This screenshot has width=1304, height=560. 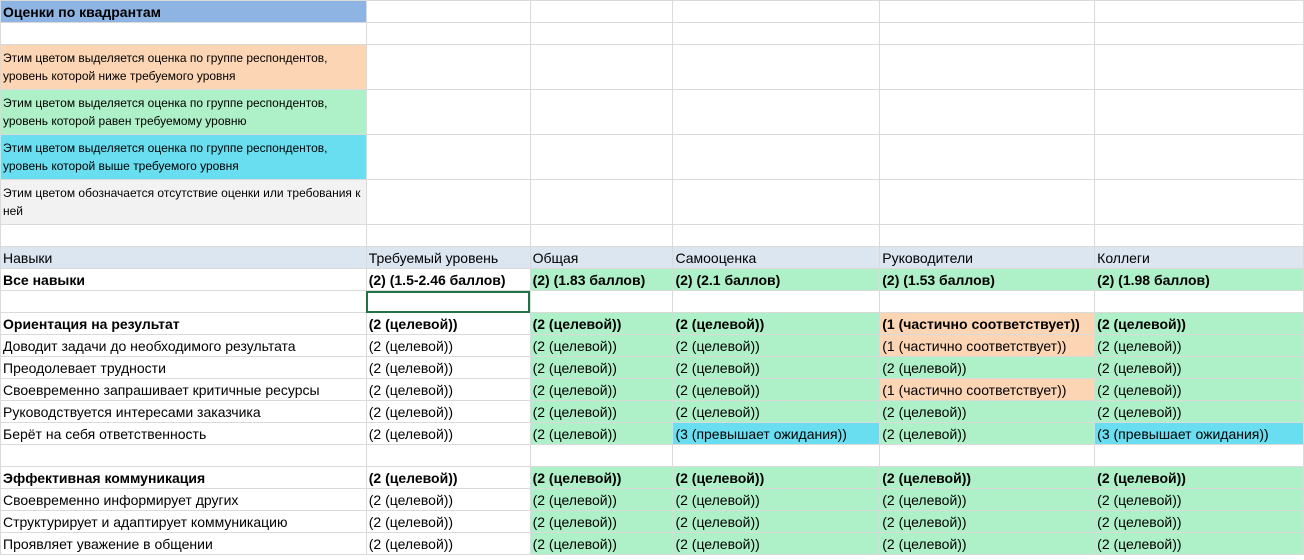 I want to click on row-label: Все навыки, so click(x=183, y=279).